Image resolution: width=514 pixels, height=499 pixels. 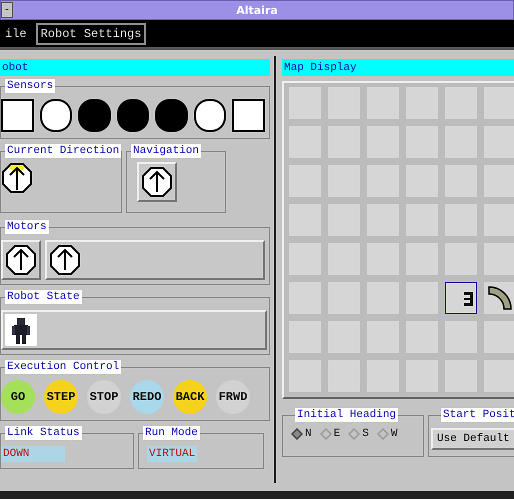 I want to click on group-label: Navigation, so click(x=166, y=151).